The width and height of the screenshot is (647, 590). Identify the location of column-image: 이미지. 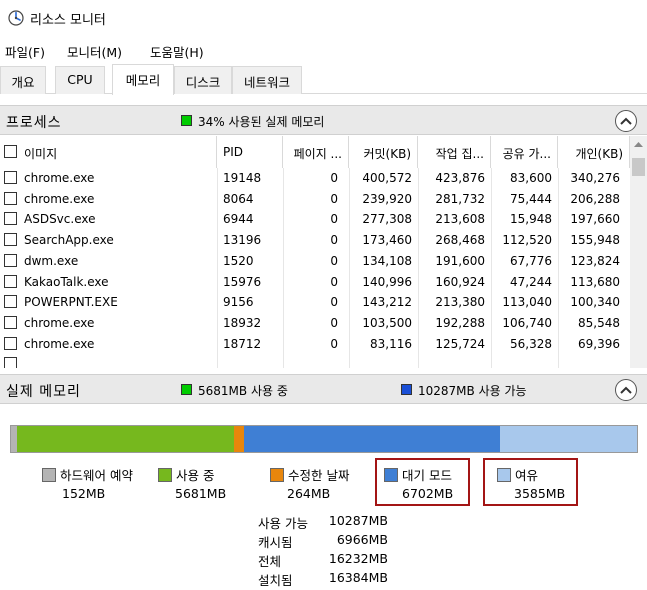
(108, 152).